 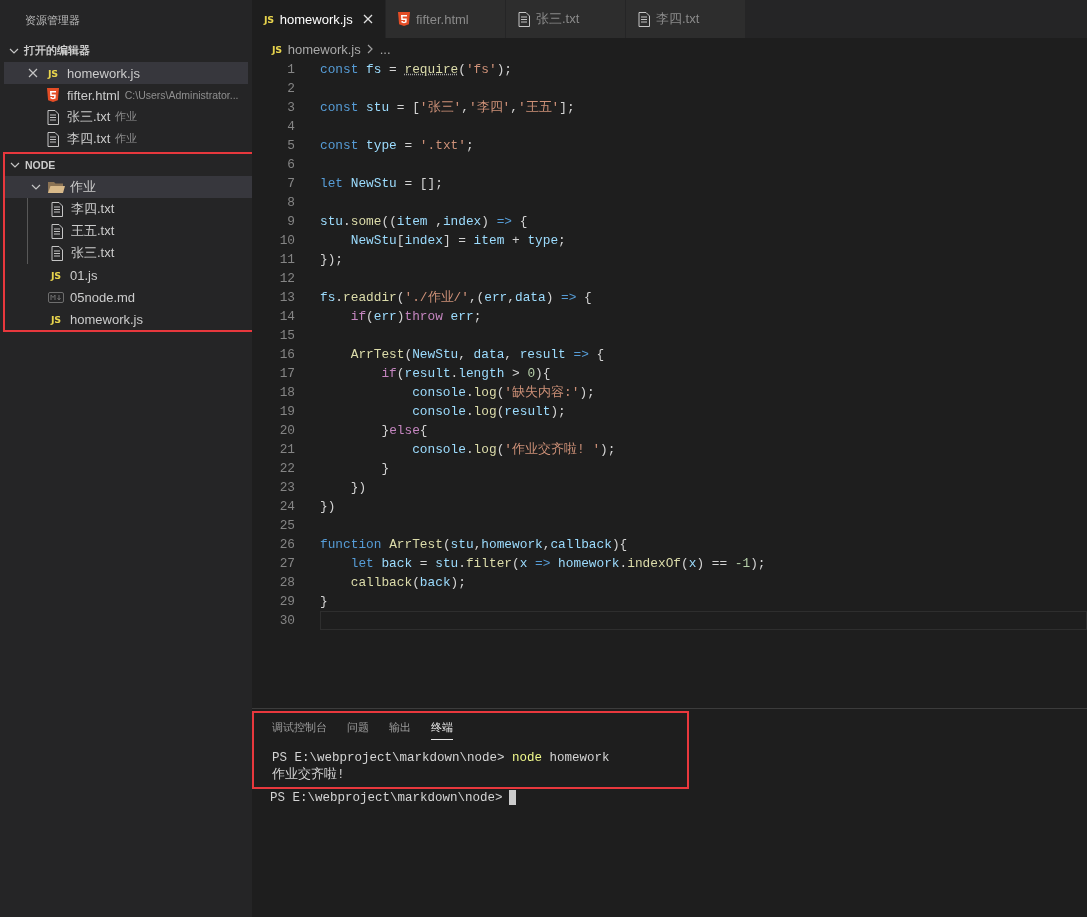 I want to click on code-line: let NewStu = [];, so click(x=381, y=183).